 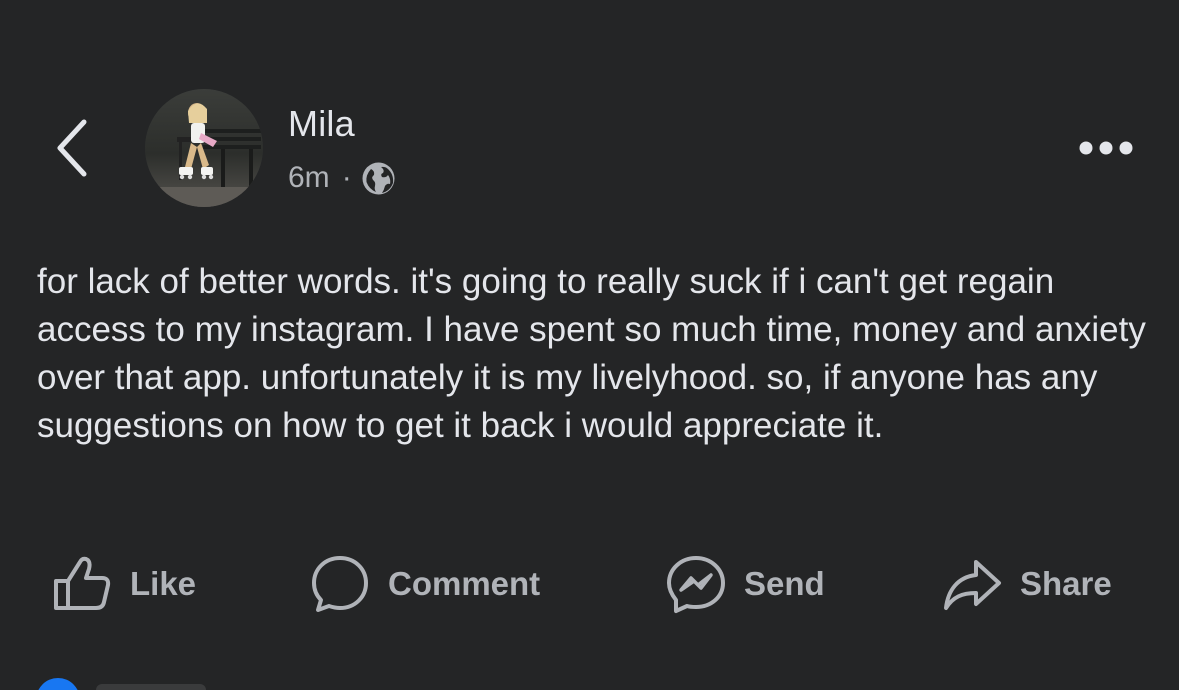 I want to click on share-button: Share, so click(x=1027, y=584).